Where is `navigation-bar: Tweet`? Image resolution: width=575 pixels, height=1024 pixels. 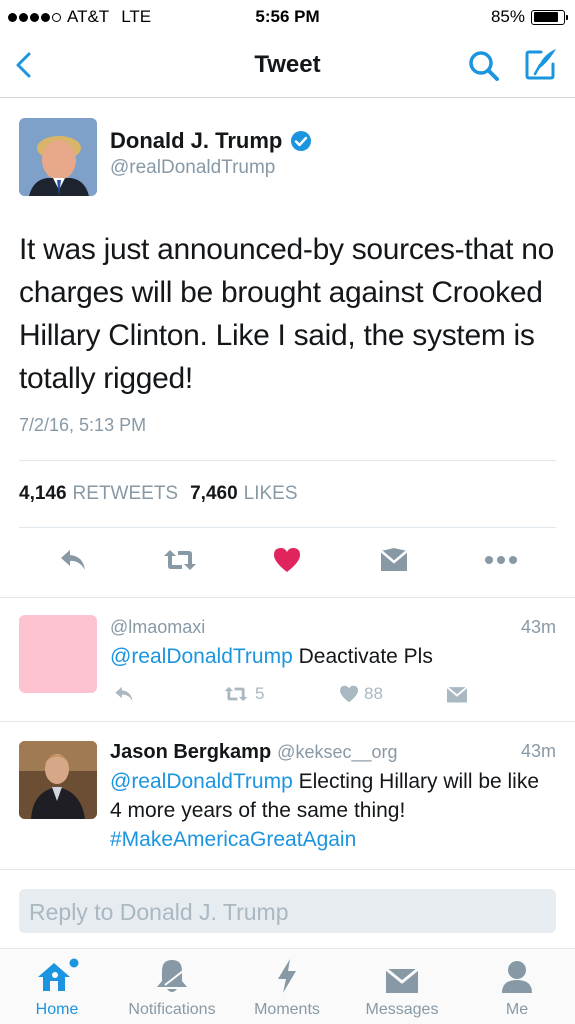 navigation-bar: Tweet is located at coordinates (287, 66).